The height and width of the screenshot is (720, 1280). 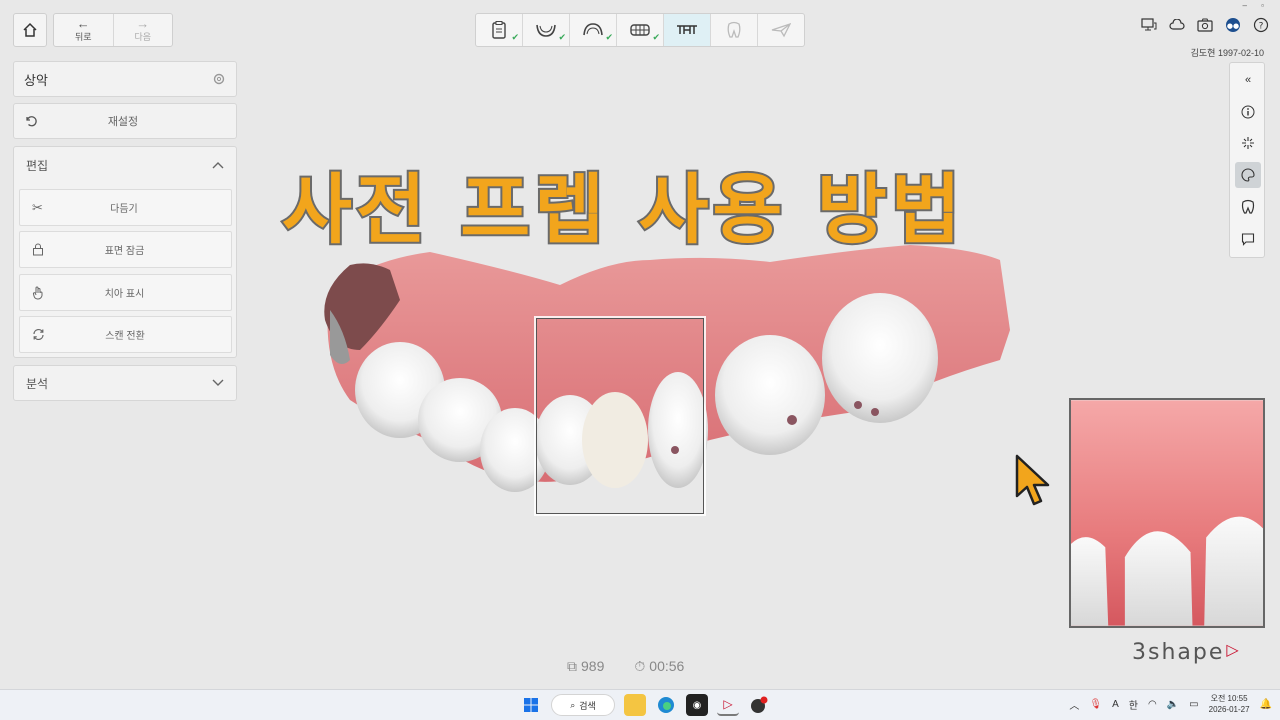 I want to click on camera-icon, so click(x=1205, y=25).